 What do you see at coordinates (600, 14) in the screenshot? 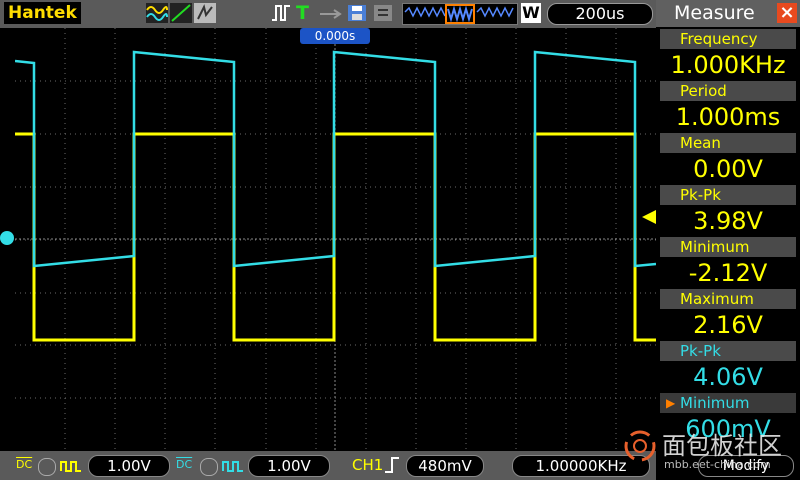
I see `timebase-readout: 200us` at bounding box center [600, 14].